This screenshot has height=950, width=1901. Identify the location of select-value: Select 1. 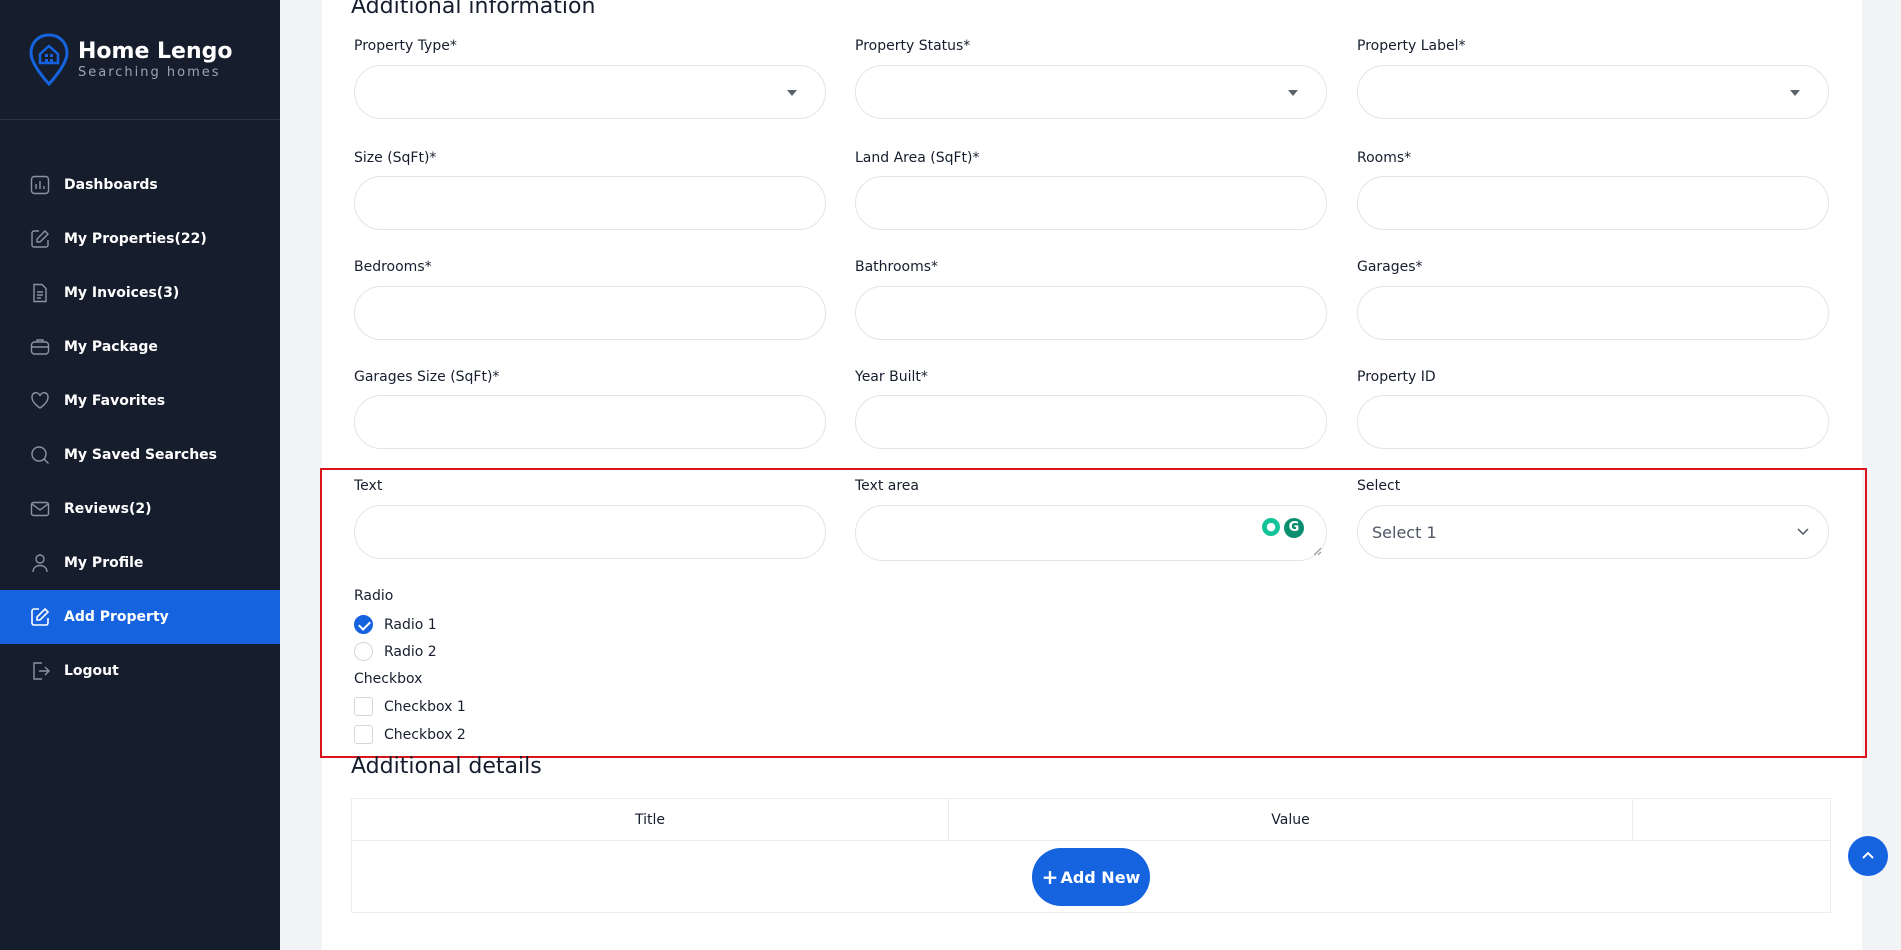
(1404, 532).